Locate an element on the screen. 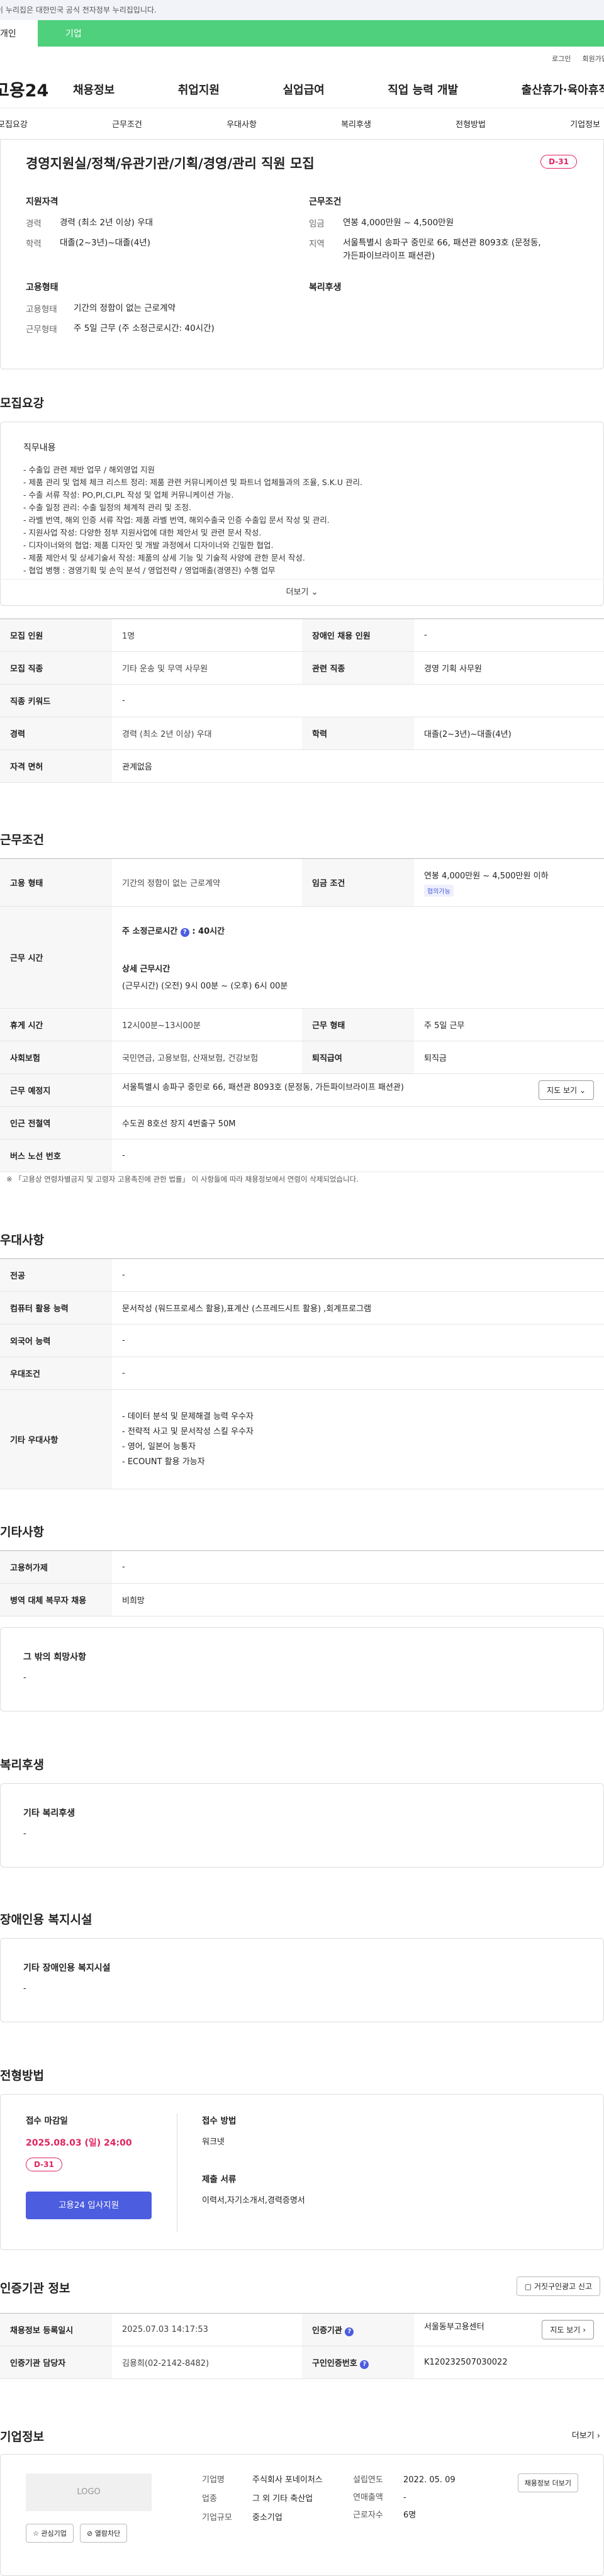  company-more-link: 더보기 › is located at coordinates (586, 2435).